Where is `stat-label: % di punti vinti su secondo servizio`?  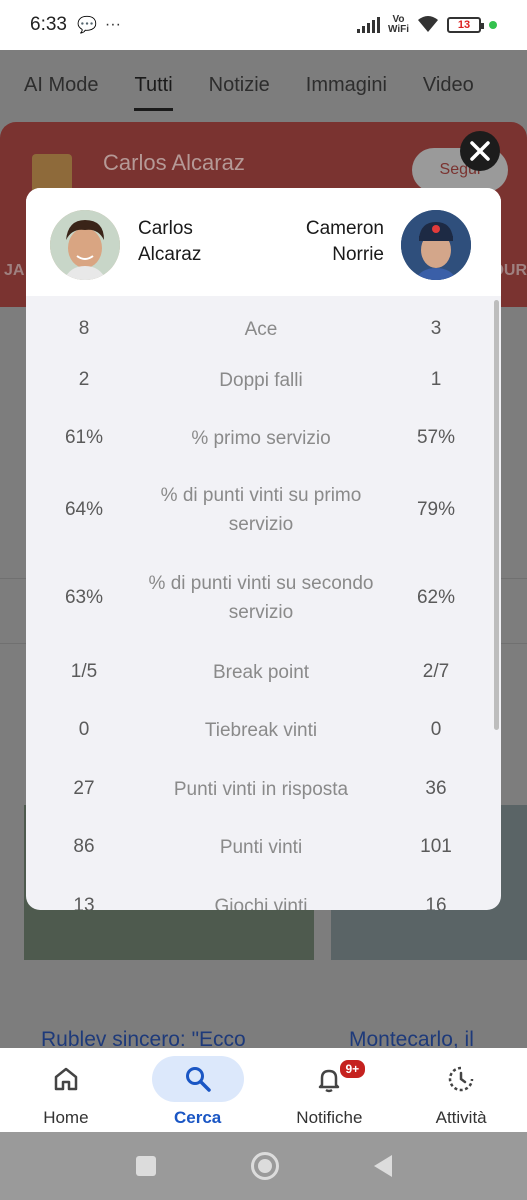 stat-label: % di punti vinti su secondo servizio is located at coordinates (261, 598).